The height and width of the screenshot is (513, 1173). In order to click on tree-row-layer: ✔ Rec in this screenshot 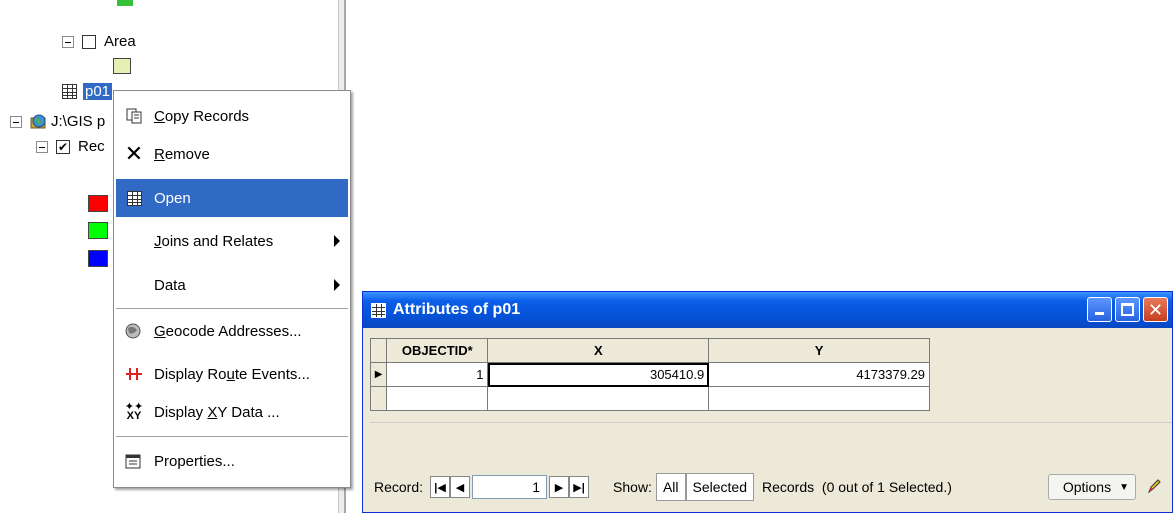, I will do `click(70, 146)`.